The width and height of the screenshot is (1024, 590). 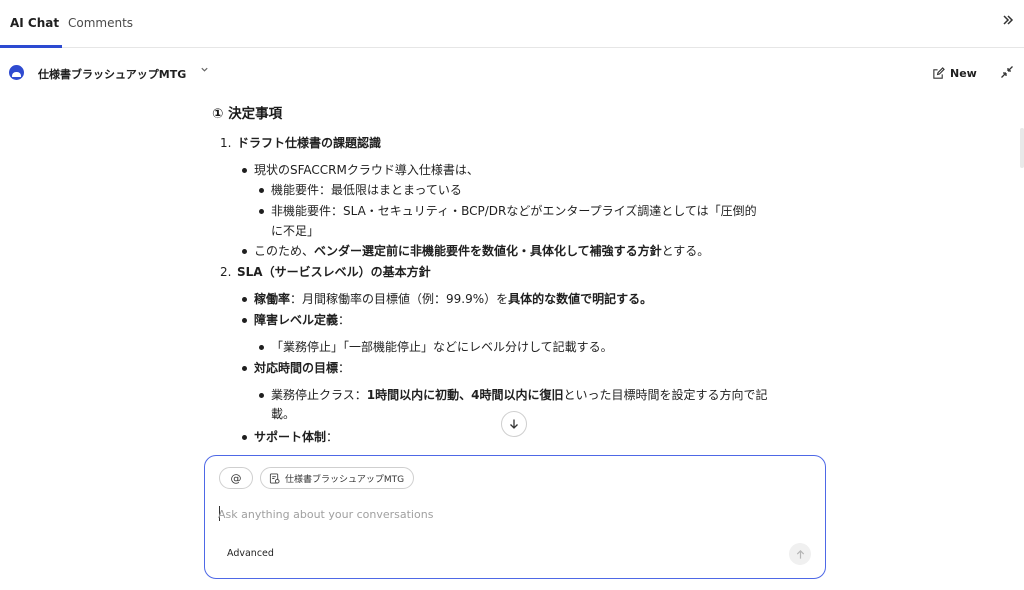 I want to click on avatar, so click(x=16, y=72).